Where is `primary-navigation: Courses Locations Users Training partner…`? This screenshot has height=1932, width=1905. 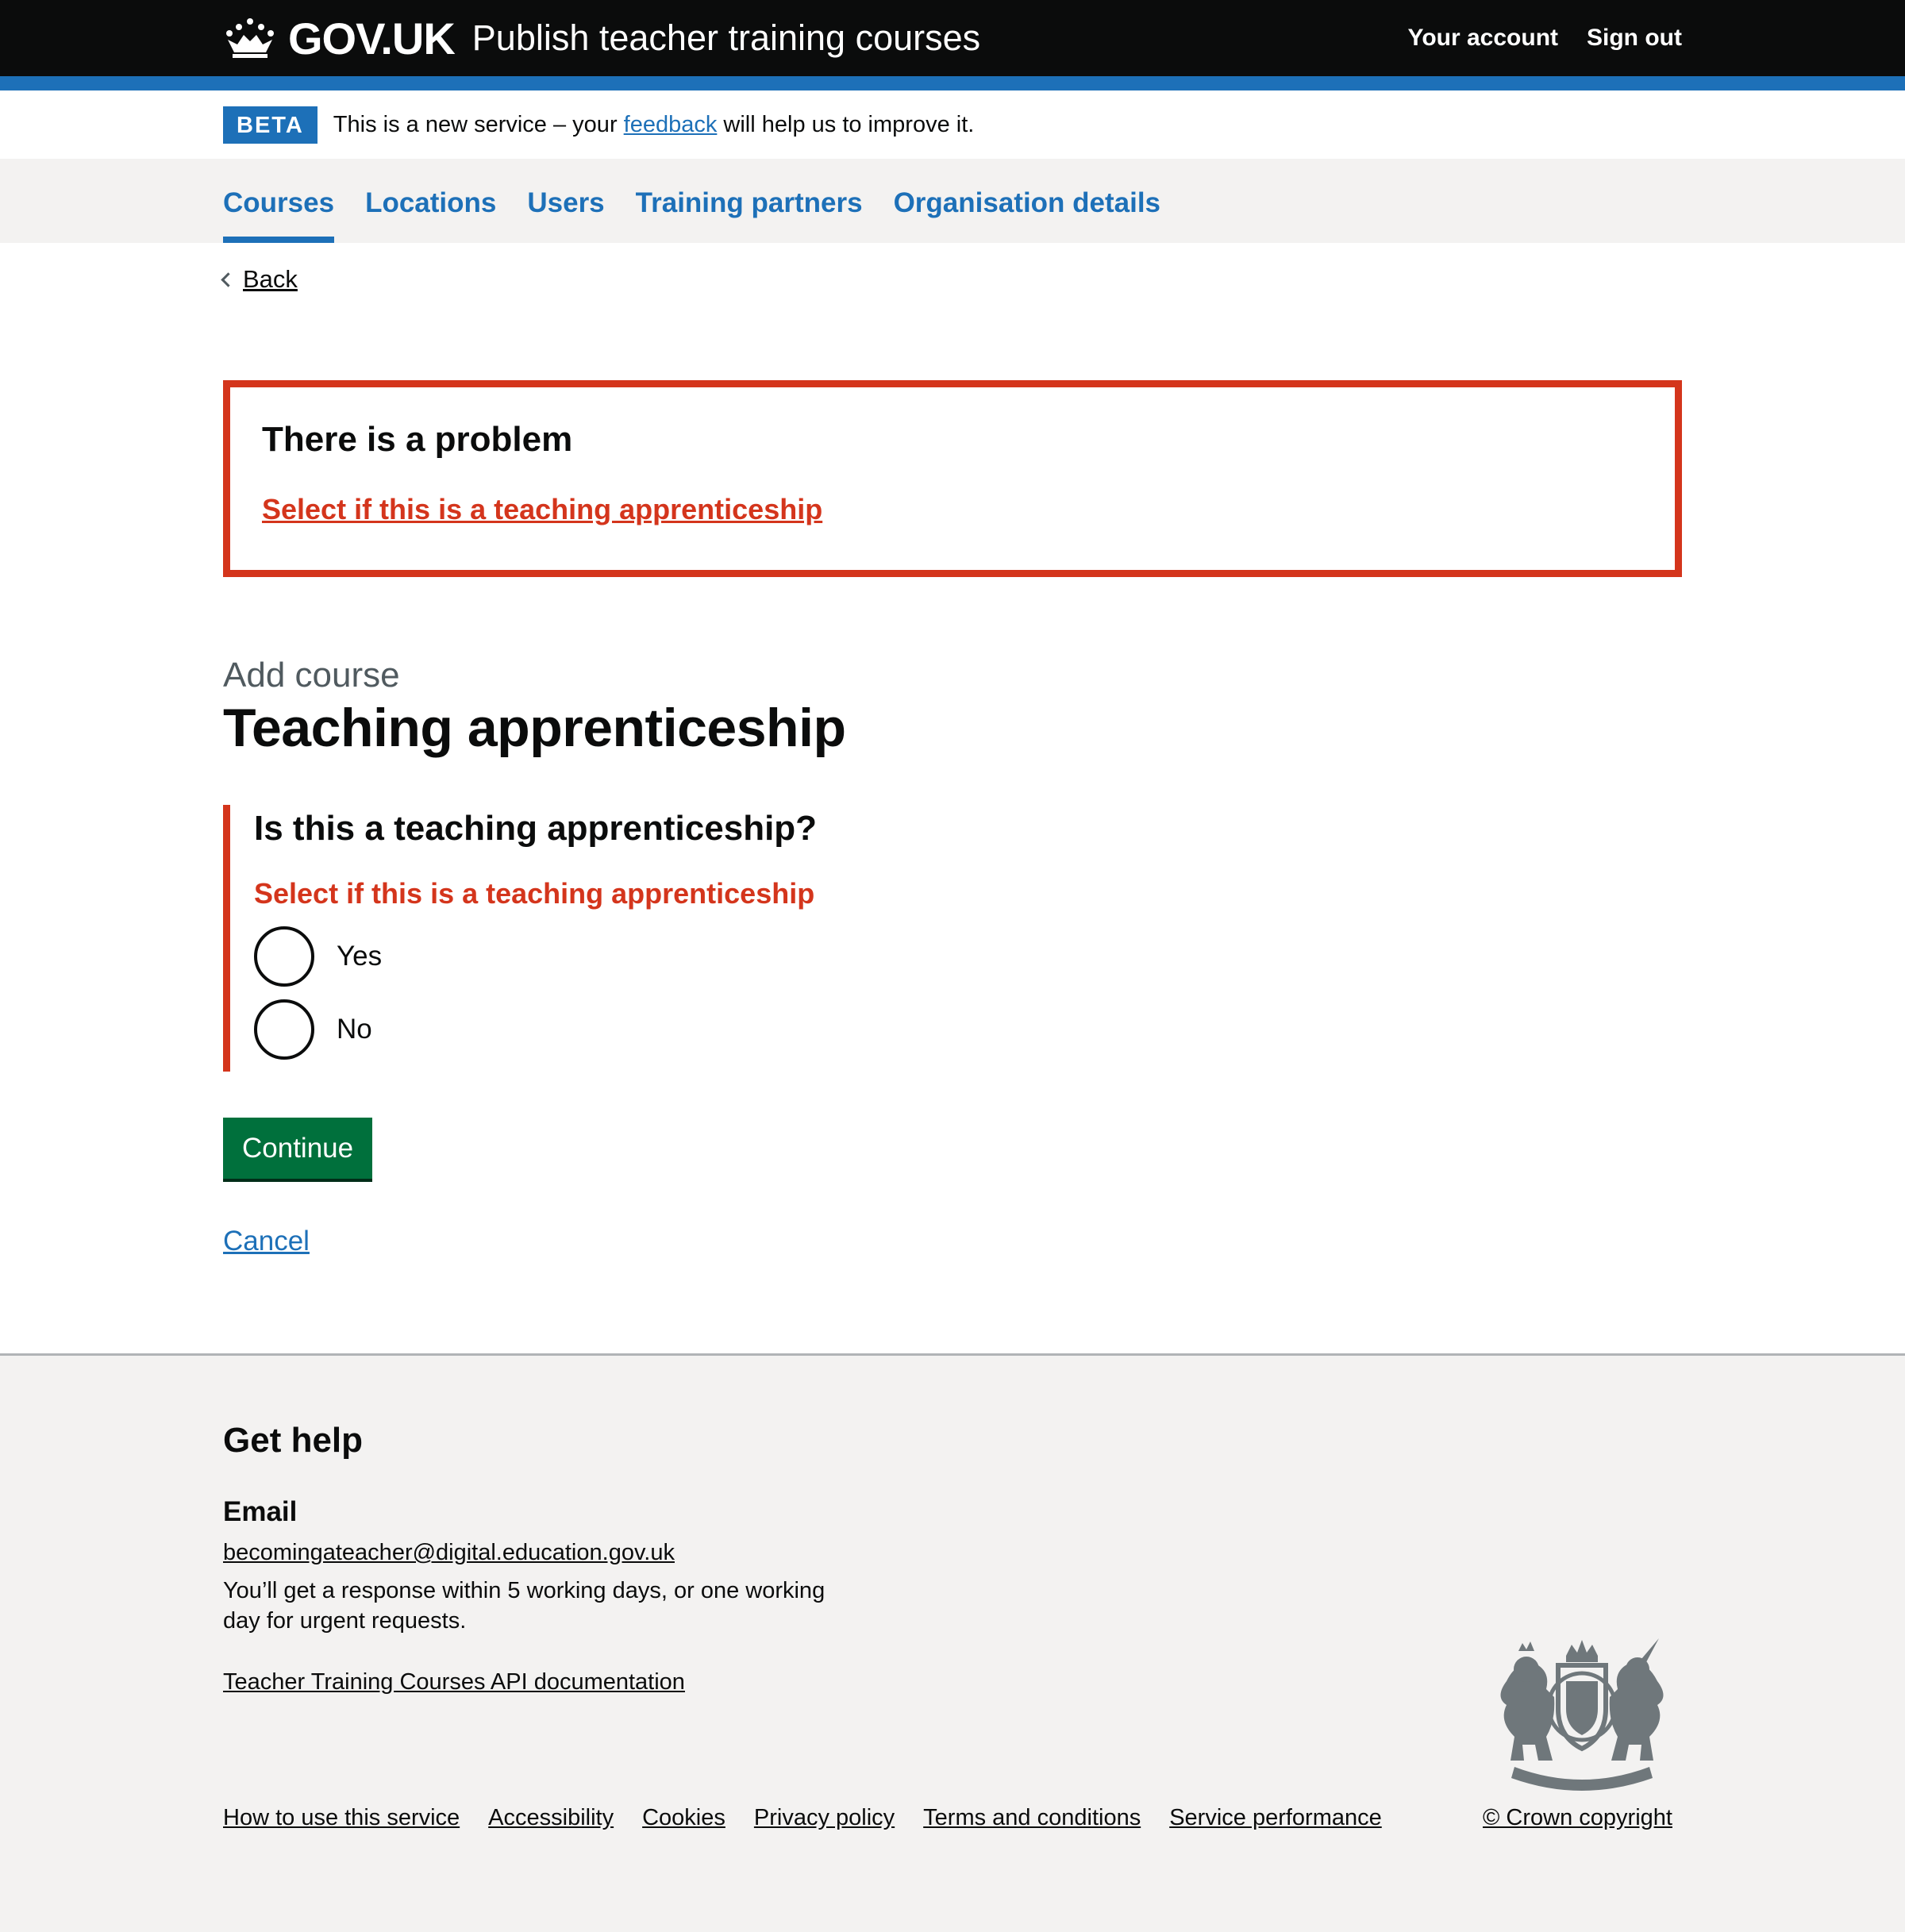 primary-navigation: Courses Locations Users Training partner… is located at coordinates (952, 201).